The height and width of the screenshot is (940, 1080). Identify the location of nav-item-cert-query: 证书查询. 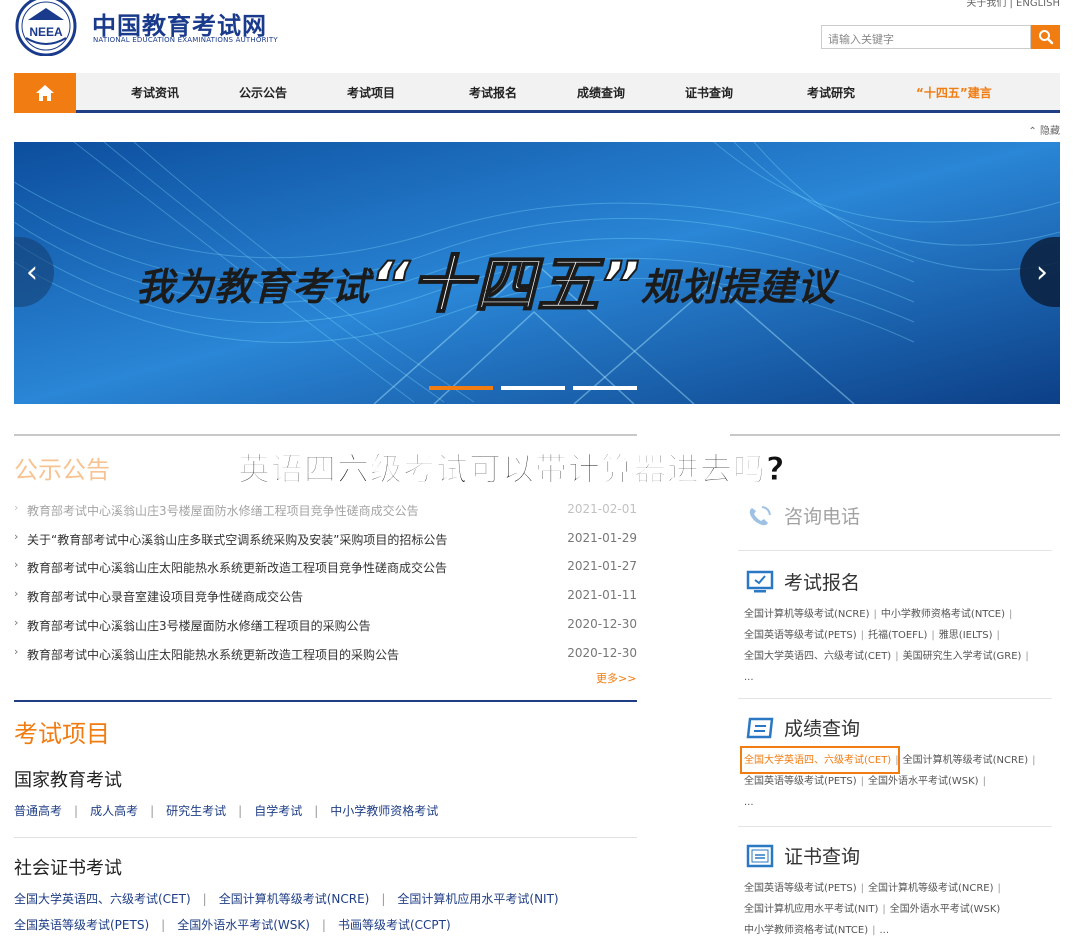
(709, 93).